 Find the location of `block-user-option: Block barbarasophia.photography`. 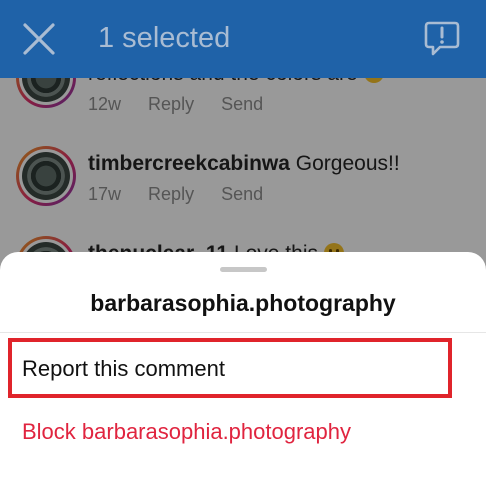

block-user-option: Block barbarasophia.photography is located at coordinates (186, 432).